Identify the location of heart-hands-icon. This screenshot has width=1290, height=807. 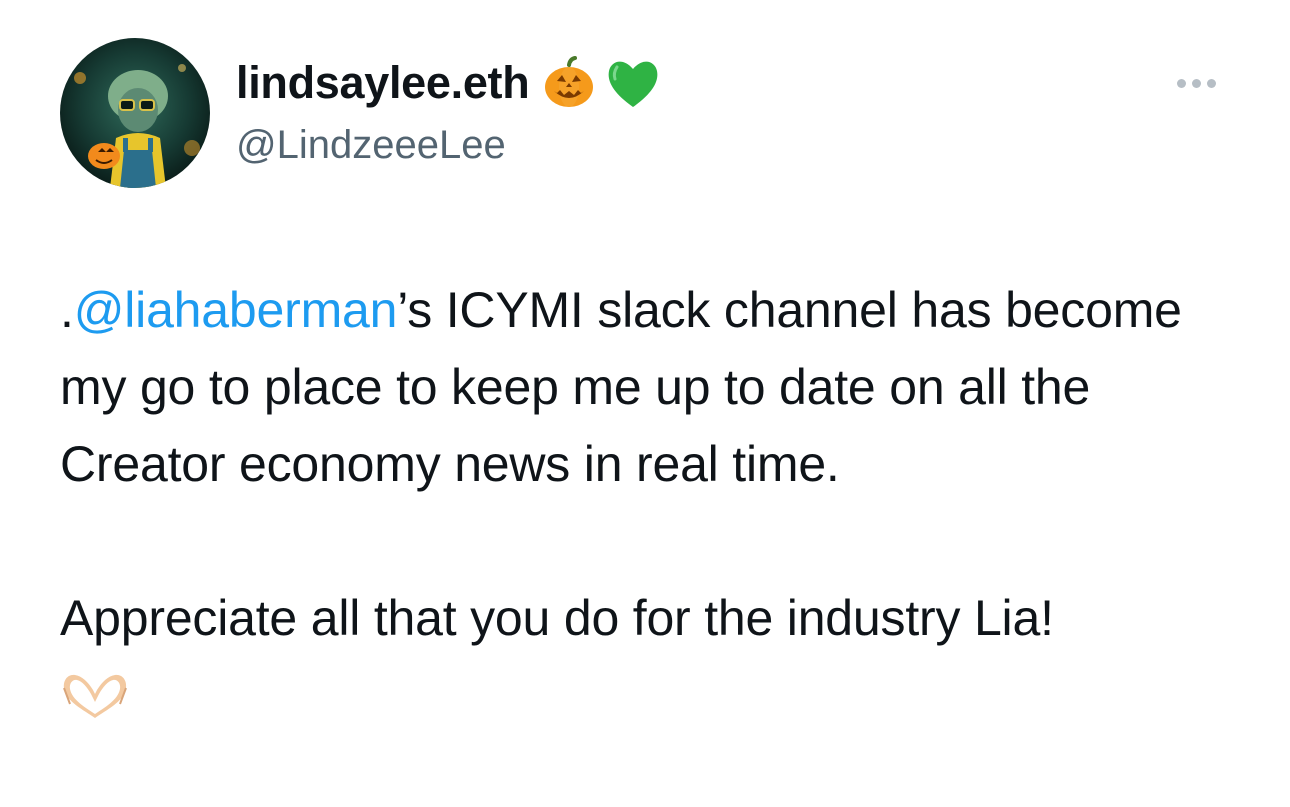
(95, 693).